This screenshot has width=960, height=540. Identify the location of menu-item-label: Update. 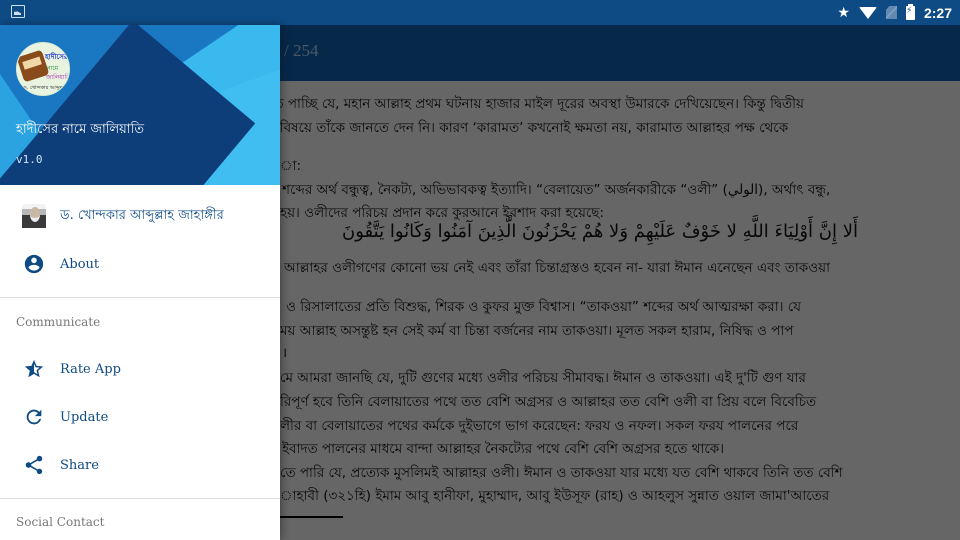
(84, 417).